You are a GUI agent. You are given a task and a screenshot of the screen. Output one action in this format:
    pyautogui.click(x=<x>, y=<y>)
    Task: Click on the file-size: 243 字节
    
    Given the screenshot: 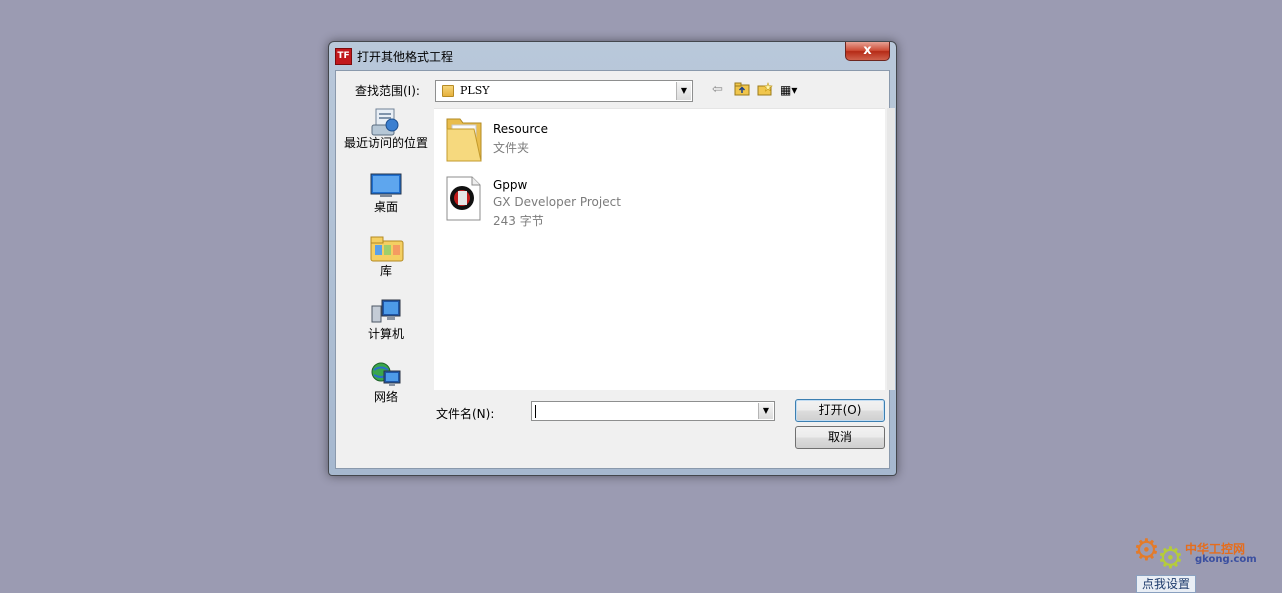 What is the action you would take?
    pyautogui.click(x=518, y=221)
    